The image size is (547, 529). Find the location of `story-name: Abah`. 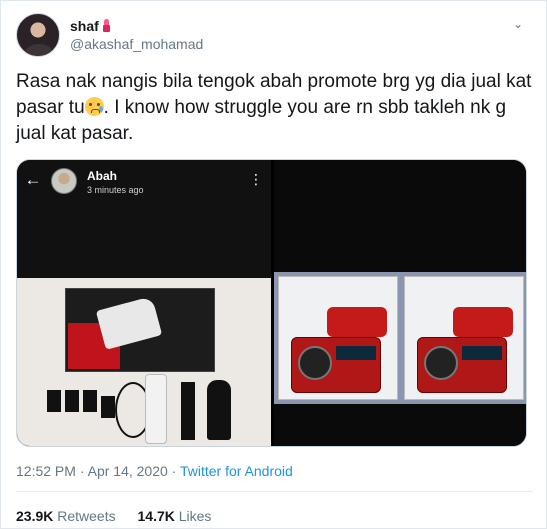

story-name: Abah is located at coordinates (102, 176).